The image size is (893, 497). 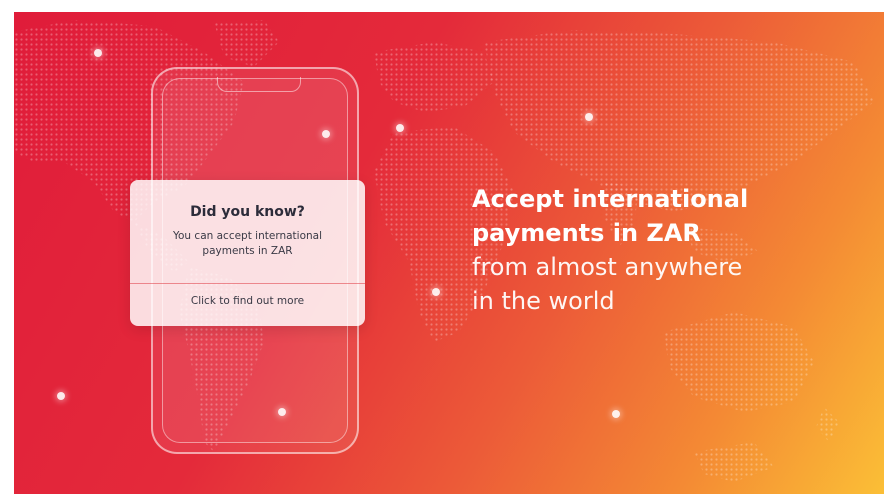 What do you see at coordinates (247, 236) in the screenshot?
I see `card-body-line: You can accept international` at bounding box center [247, 236].